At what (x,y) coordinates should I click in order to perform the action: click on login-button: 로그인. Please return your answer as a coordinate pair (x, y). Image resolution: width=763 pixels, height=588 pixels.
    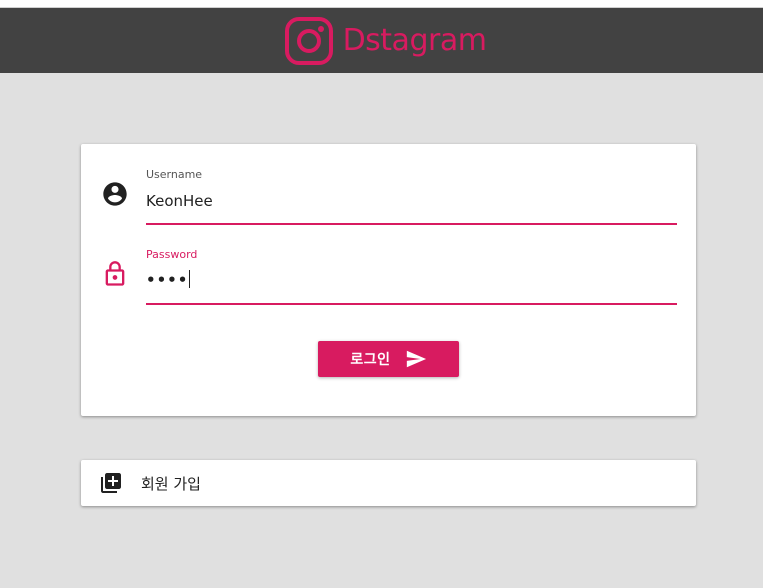
    Looking at the image, I should click on (388, 359).